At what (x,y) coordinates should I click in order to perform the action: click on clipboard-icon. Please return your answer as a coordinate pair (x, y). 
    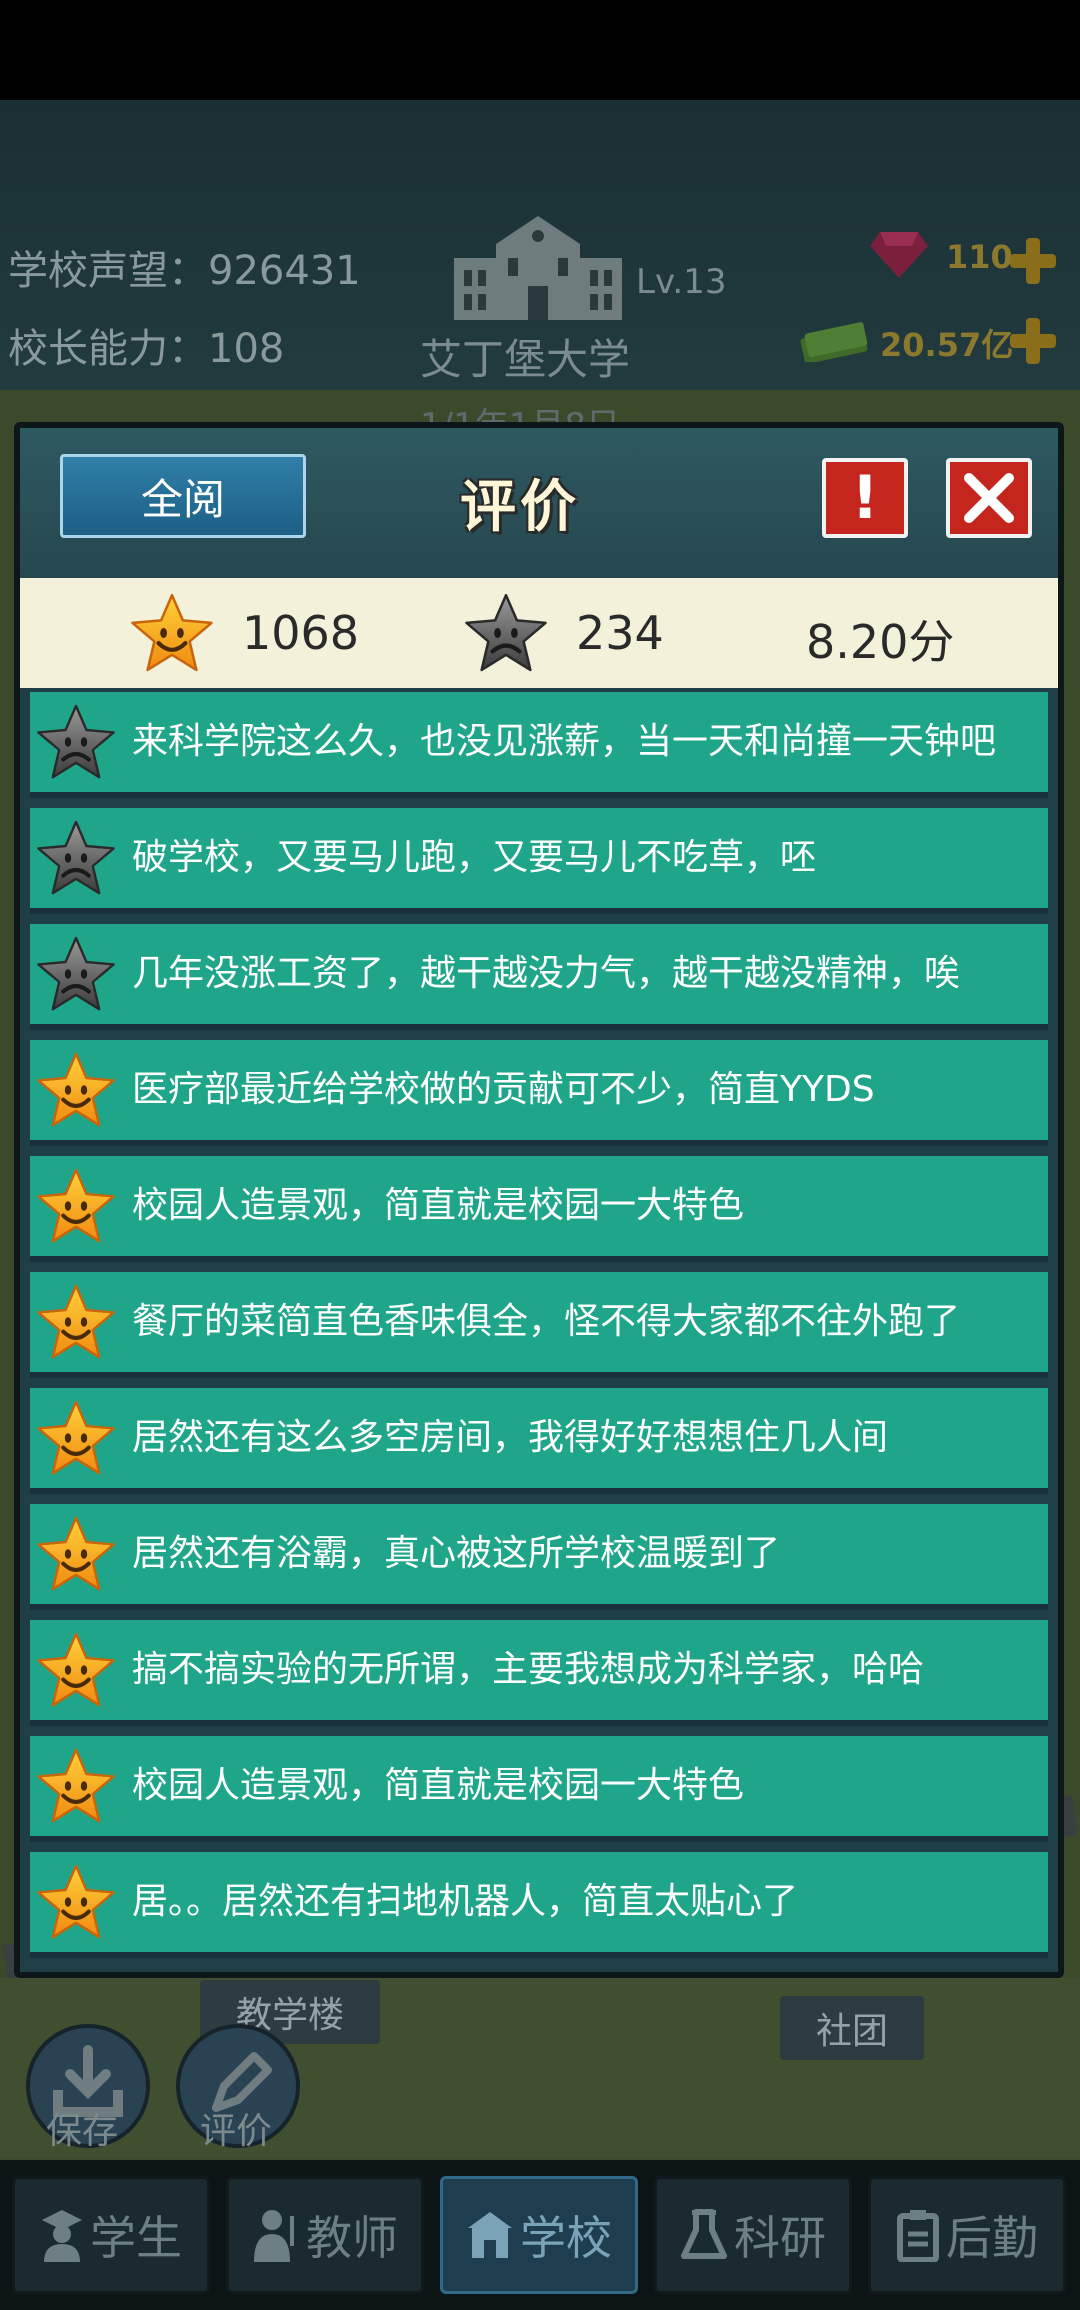
    Looking at the image, I should click on (918, 2236).